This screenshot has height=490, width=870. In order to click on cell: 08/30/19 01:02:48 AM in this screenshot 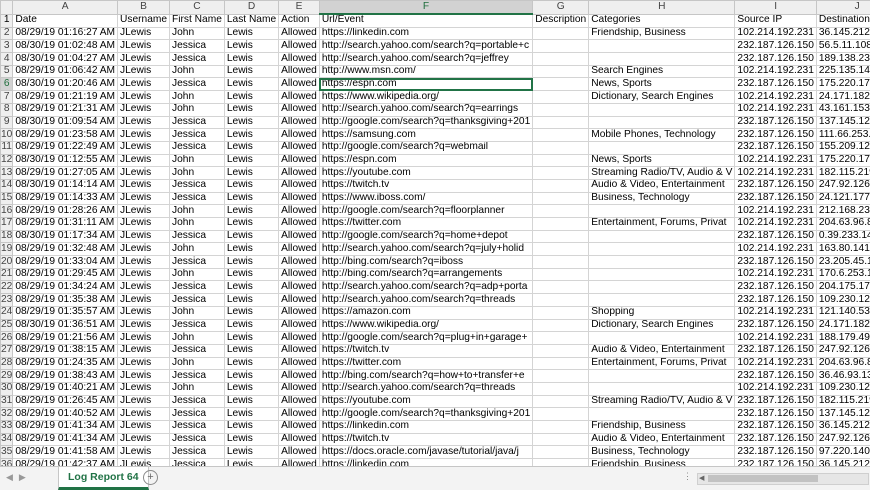, I will do `click(65, 46)`.